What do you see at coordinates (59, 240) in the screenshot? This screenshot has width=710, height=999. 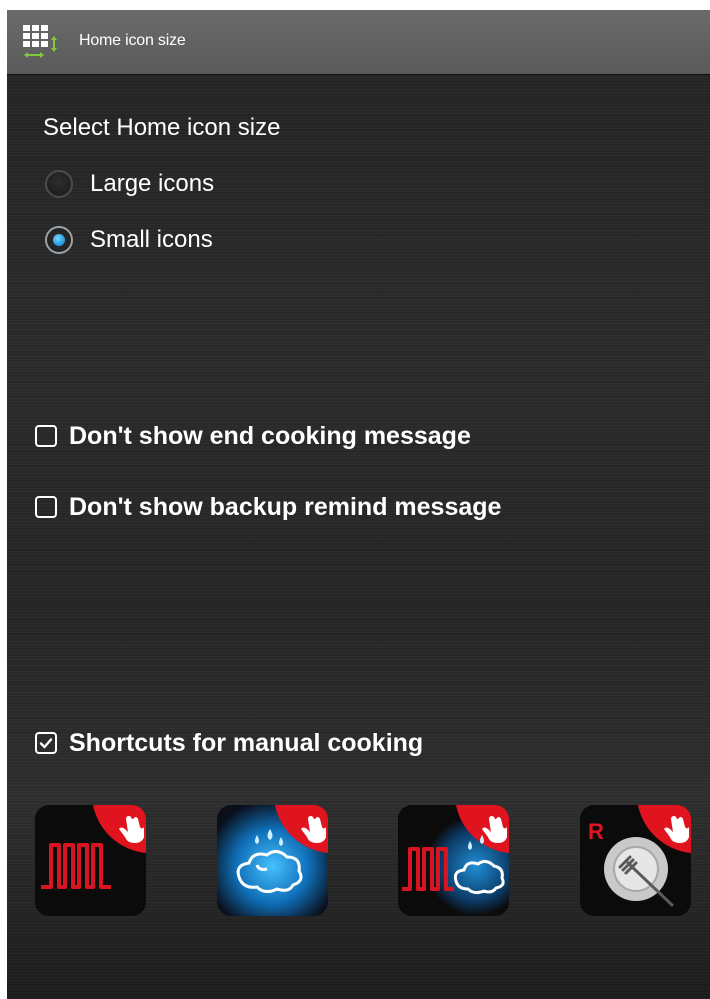 I see `radio-button-selected` at bounding box center [59, 240].